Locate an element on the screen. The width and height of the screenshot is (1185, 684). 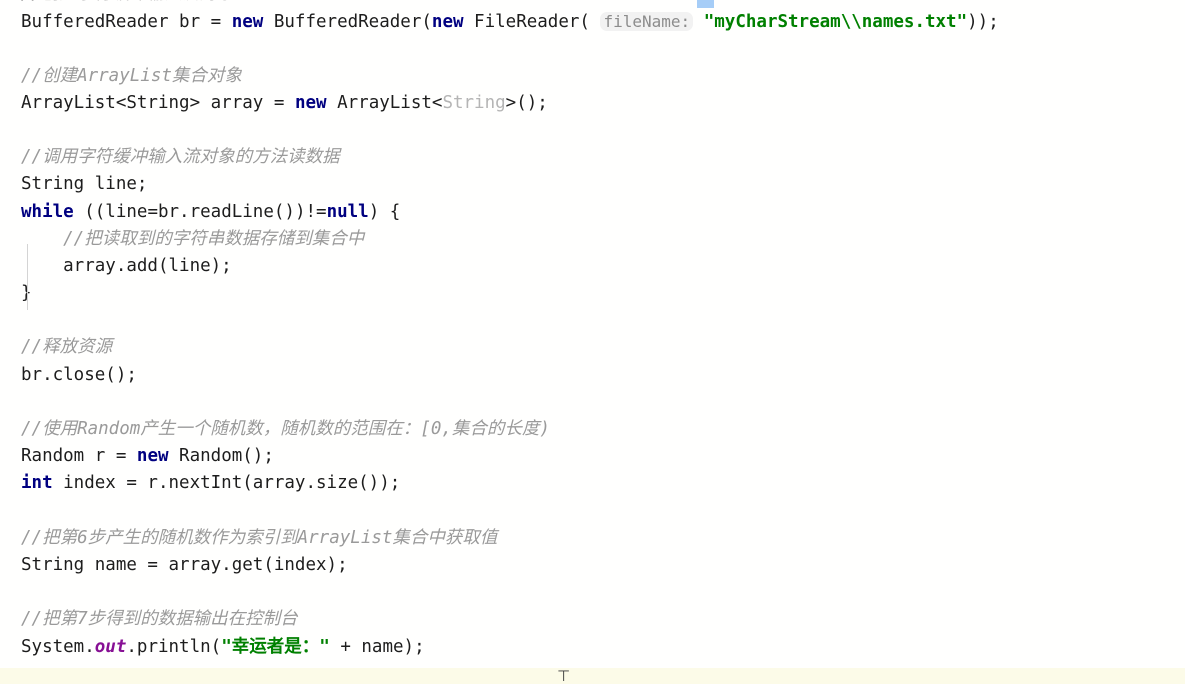
code-token-kw: null is located at coordinates (347, 211).